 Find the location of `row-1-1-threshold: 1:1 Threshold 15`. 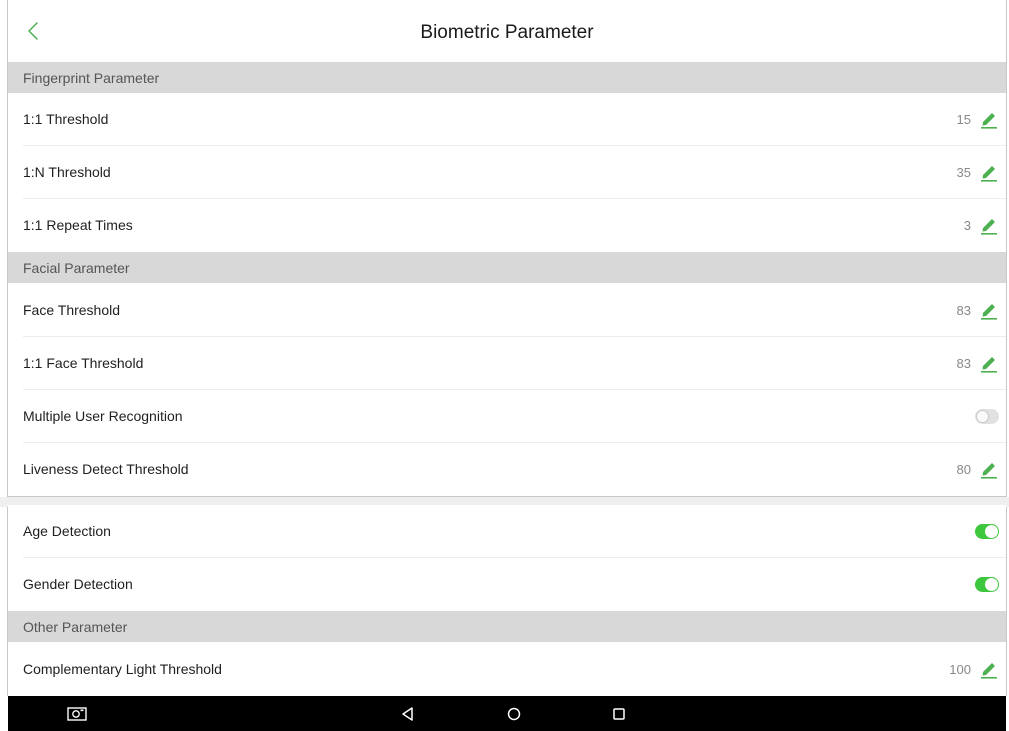

row-1-1-threshold: 1:1 Threshold 15 is located at coordinates (507, 119).